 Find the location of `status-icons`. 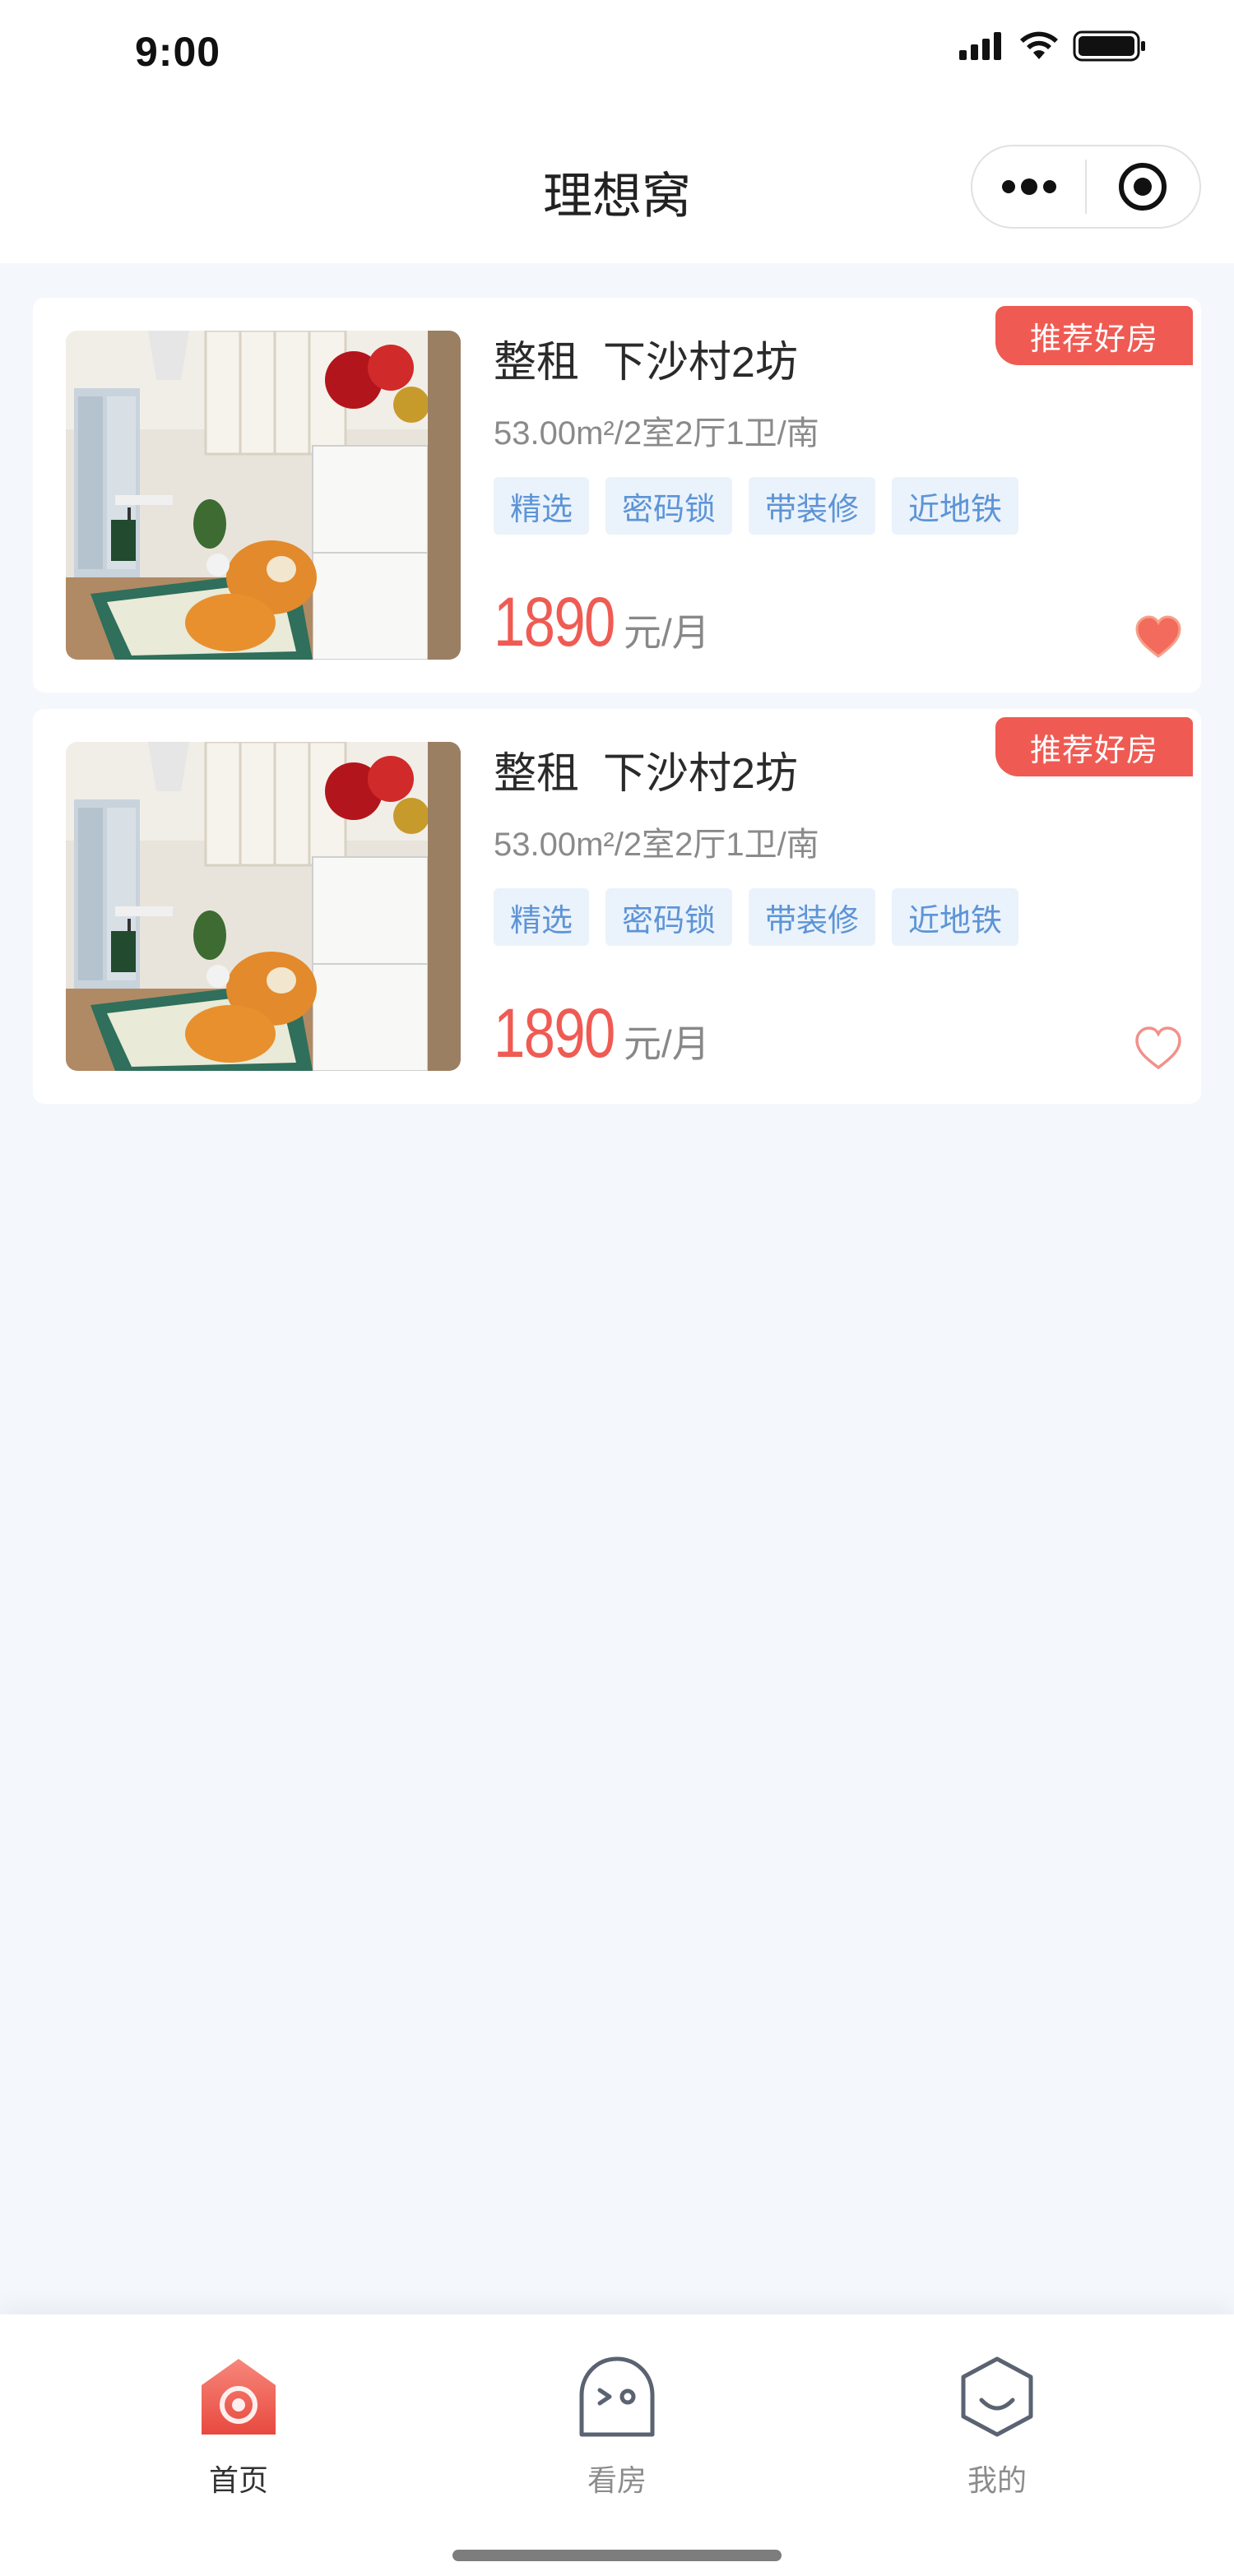

status-icons is located at coordinates (1053, 47).